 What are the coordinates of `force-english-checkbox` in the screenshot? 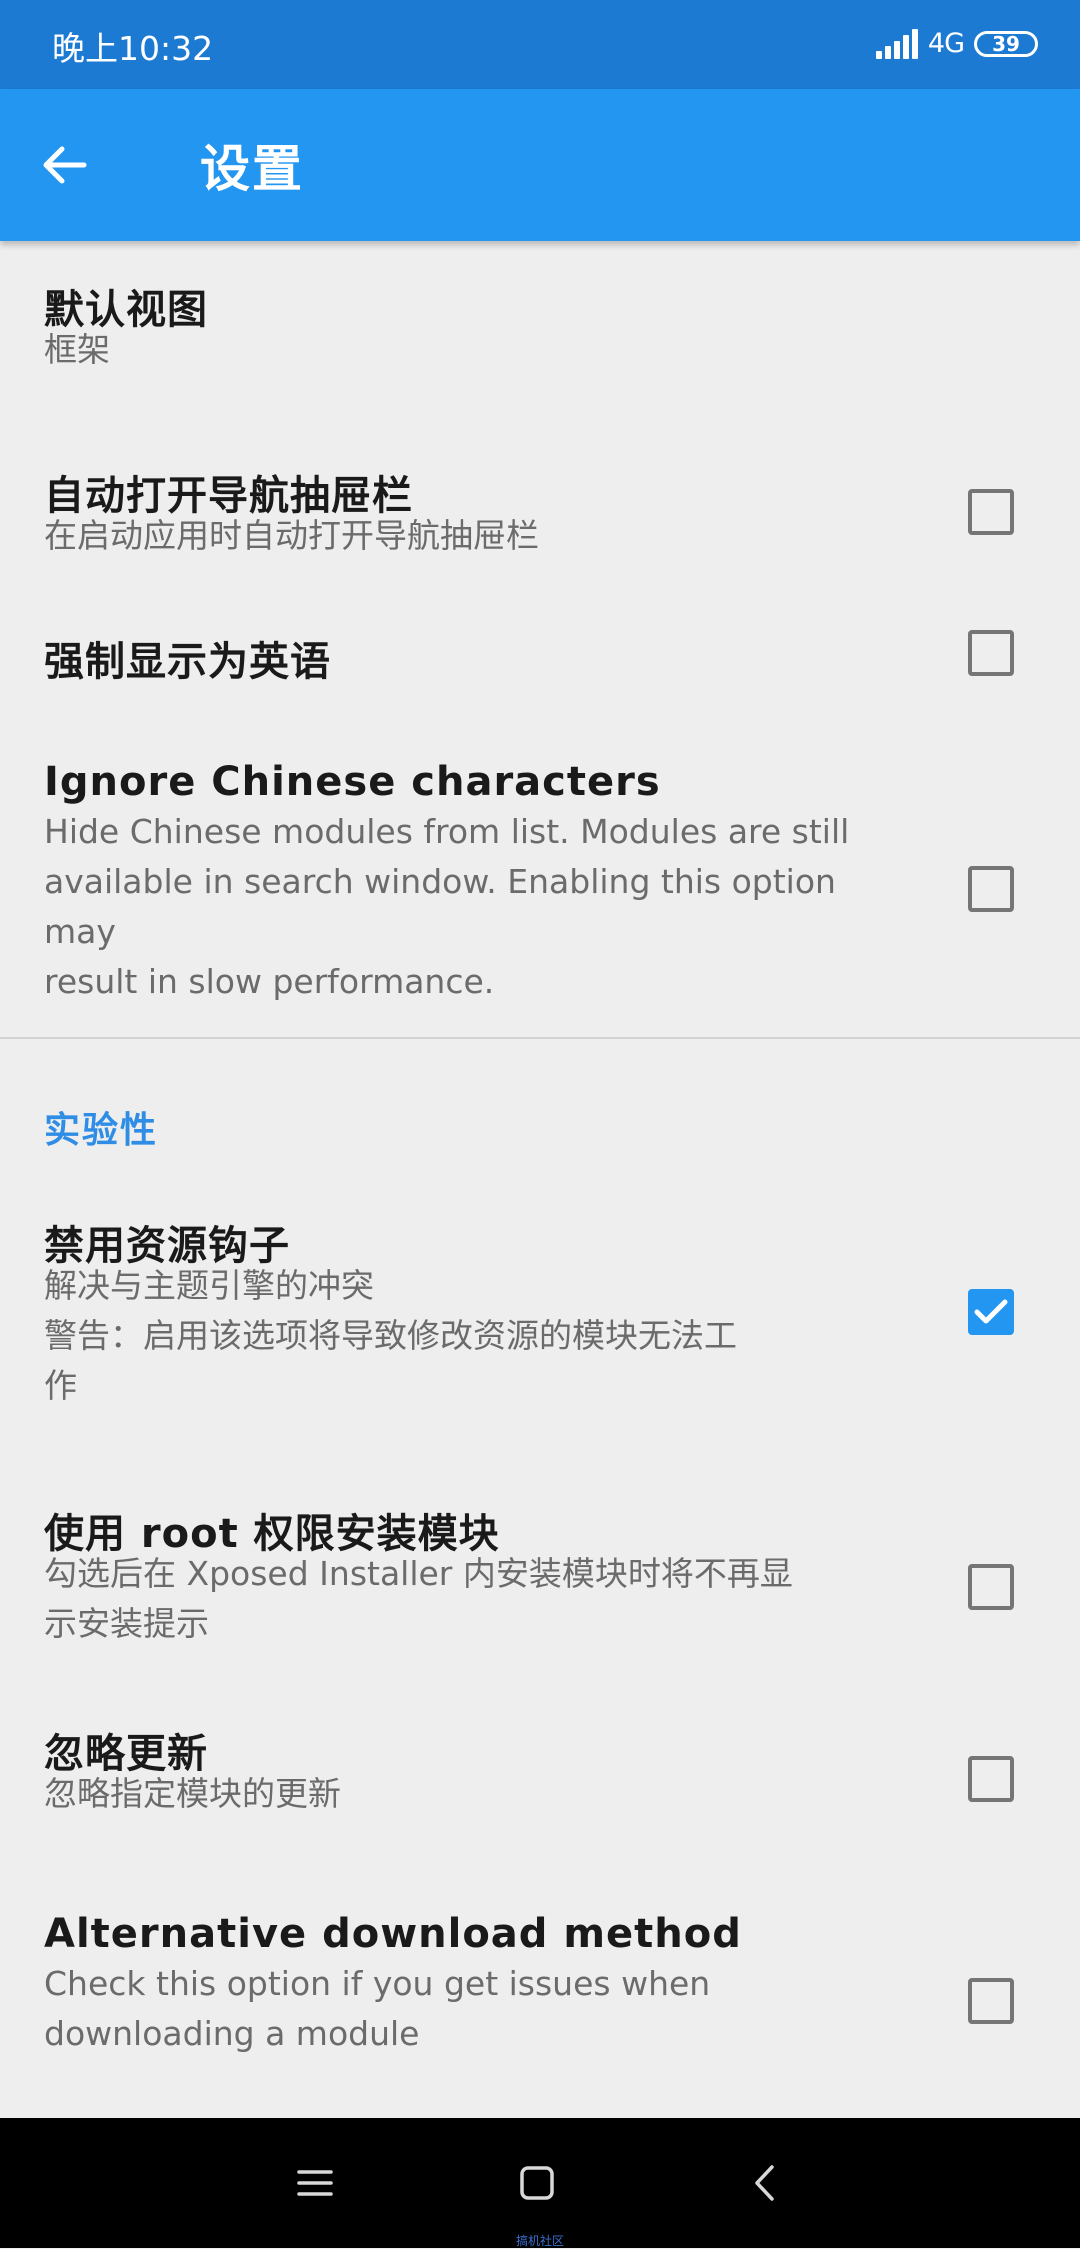 It's located at (991, 653).